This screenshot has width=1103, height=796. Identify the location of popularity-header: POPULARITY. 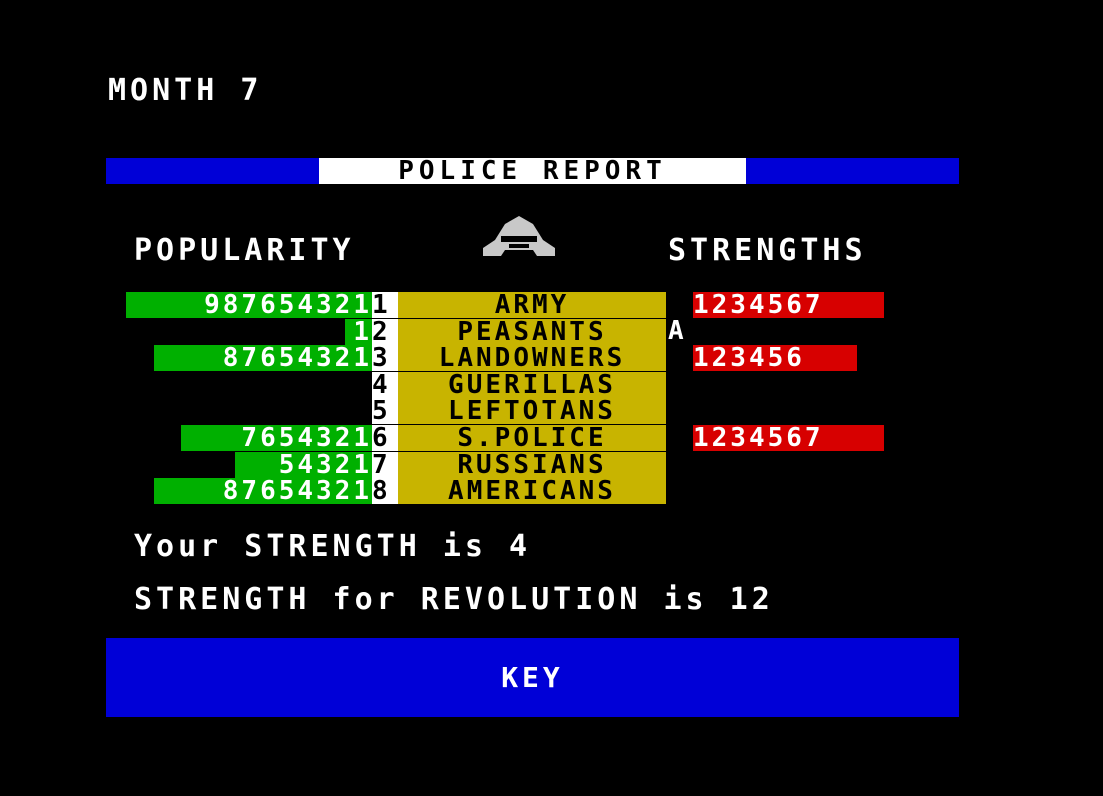
(244, 250).